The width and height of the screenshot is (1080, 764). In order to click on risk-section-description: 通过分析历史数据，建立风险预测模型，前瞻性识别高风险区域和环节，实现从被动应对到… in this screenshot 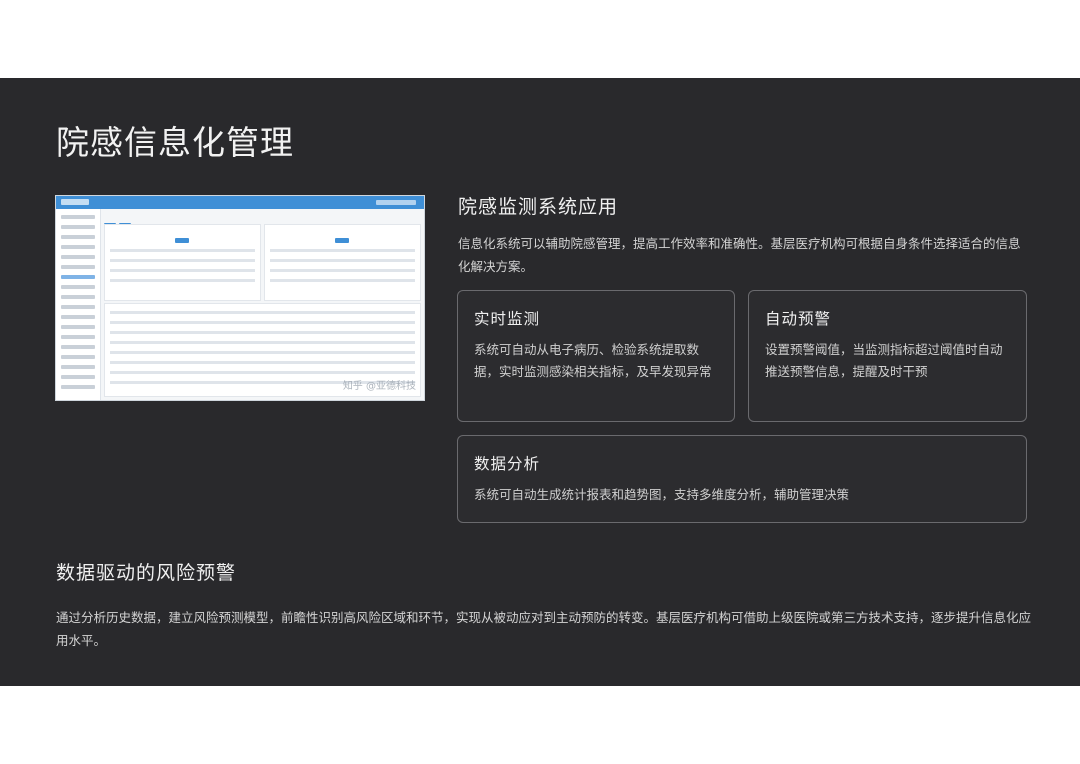, I will do `click(544, 629)`.